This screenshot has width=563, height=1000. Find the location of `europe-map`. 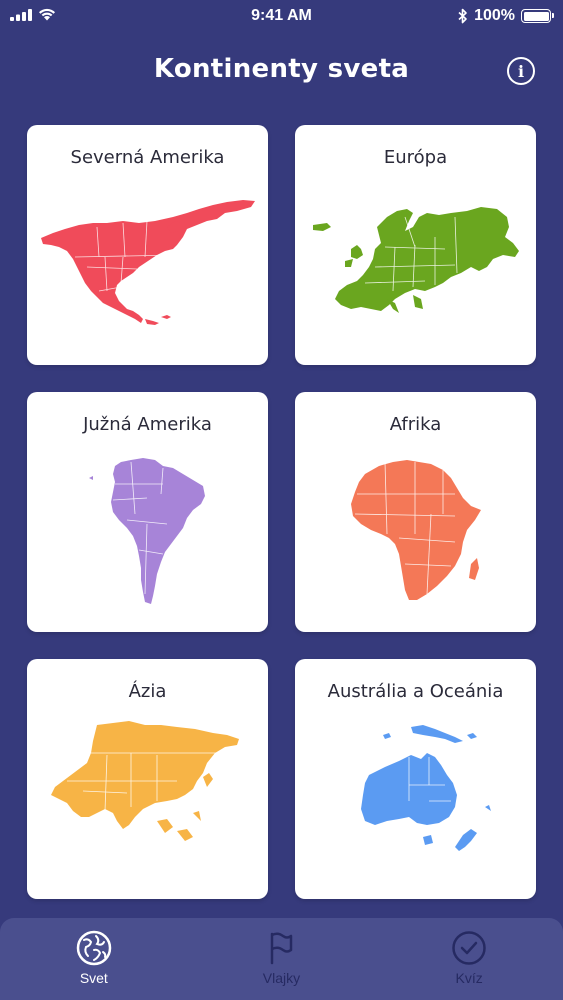

europe-map is located at coordinates (415, 270).